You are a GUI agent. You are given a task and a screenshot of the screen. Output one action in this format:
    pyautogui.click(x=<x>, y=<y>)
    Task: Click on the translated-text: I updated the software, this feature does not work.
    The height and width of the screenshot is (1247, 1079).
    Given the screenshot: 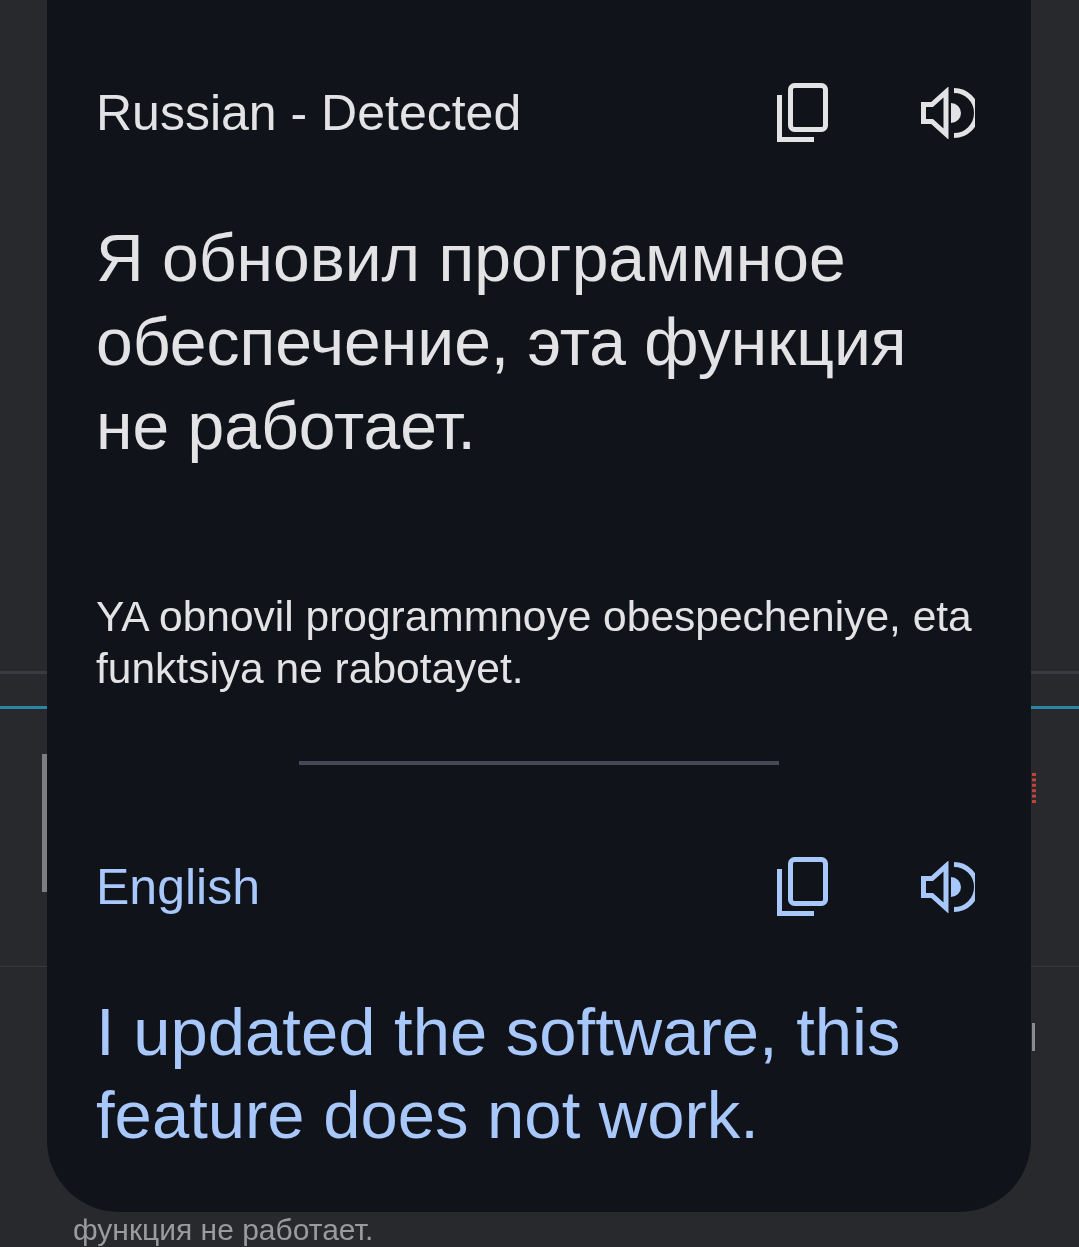 What is the action you would take?
    pyautogui.click(x=499, y=1073)
    